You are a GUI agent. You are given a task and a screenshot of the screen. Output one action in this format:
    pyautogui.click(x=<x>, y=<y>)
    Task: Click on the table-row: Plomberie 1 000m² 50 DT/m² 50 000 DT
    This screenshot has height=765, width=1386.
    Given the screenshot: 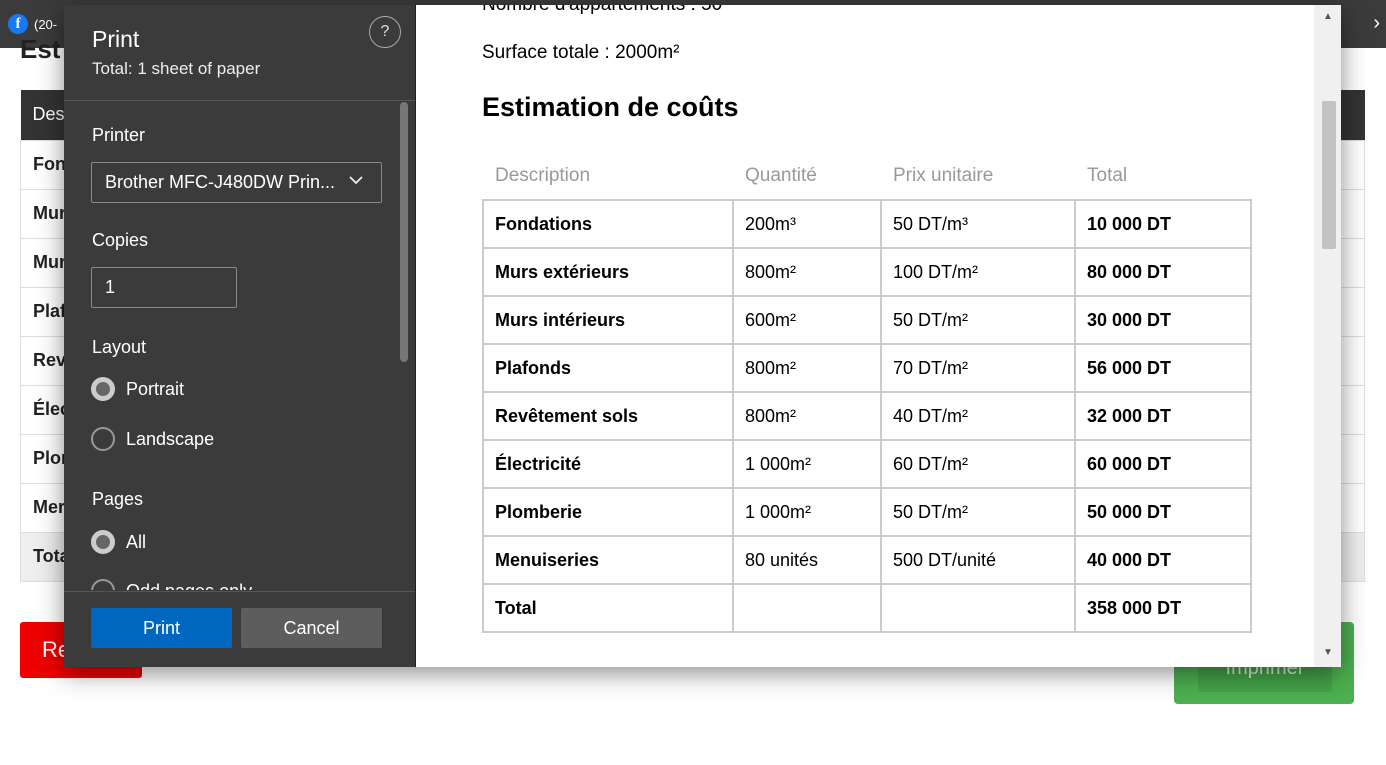 What is the action you would take?
    pyautogui.click(x=867, y=512)
    